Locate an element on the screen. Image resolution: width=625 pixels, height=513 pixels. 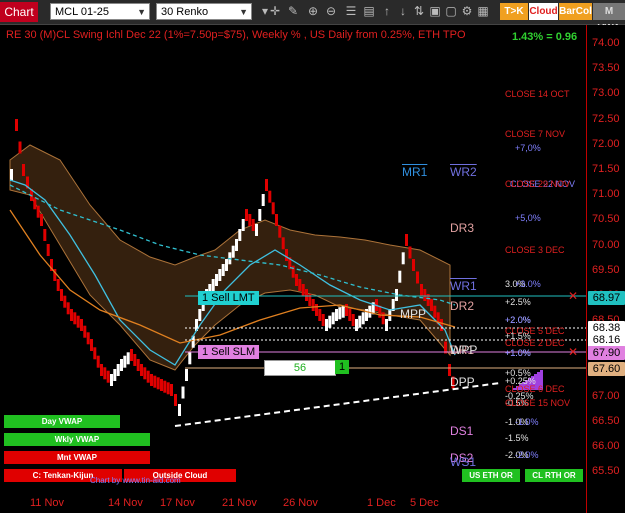
percent-label: +3.0% is located at coordinates (528, 284).